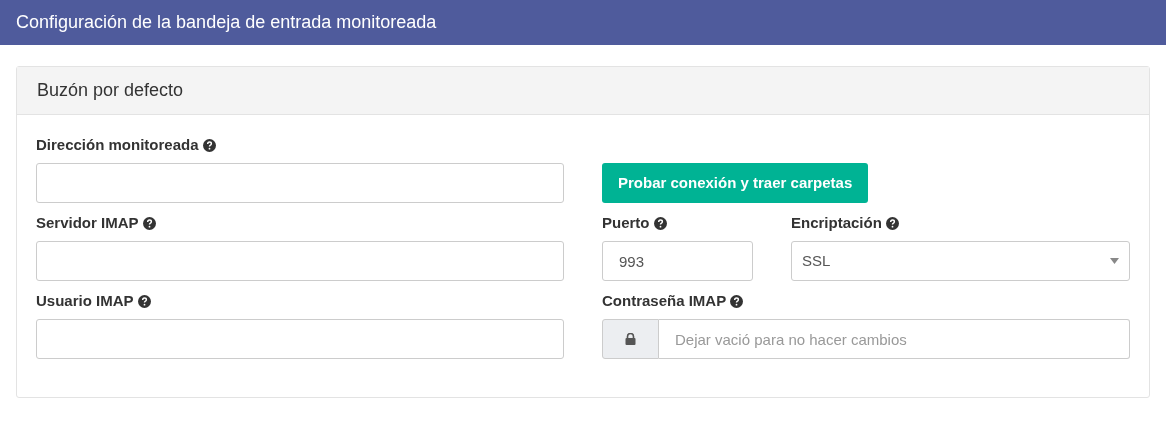 Image resolution: width=1166 pixels, height=427 pixels. Describe the element at coordinates (836, 222) in the screenshot. I see `field-label: Encriptación` at that location.